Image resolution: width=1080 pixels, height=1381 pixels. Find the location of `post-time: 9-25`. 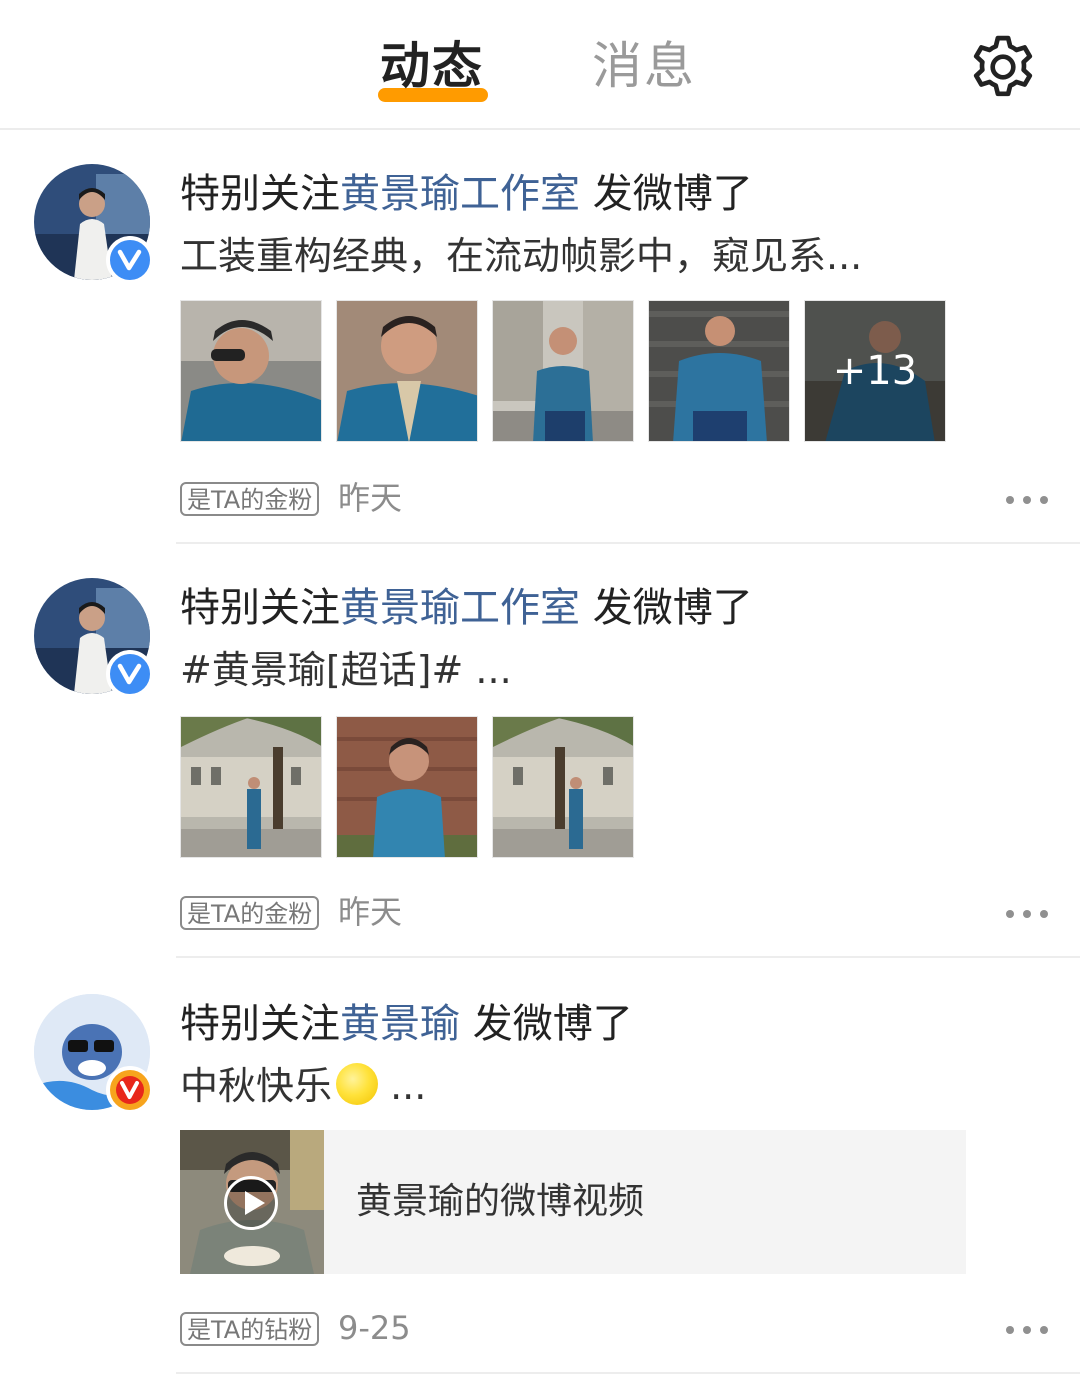

post-time: 9-25 is located at coordinates (374, 1328).